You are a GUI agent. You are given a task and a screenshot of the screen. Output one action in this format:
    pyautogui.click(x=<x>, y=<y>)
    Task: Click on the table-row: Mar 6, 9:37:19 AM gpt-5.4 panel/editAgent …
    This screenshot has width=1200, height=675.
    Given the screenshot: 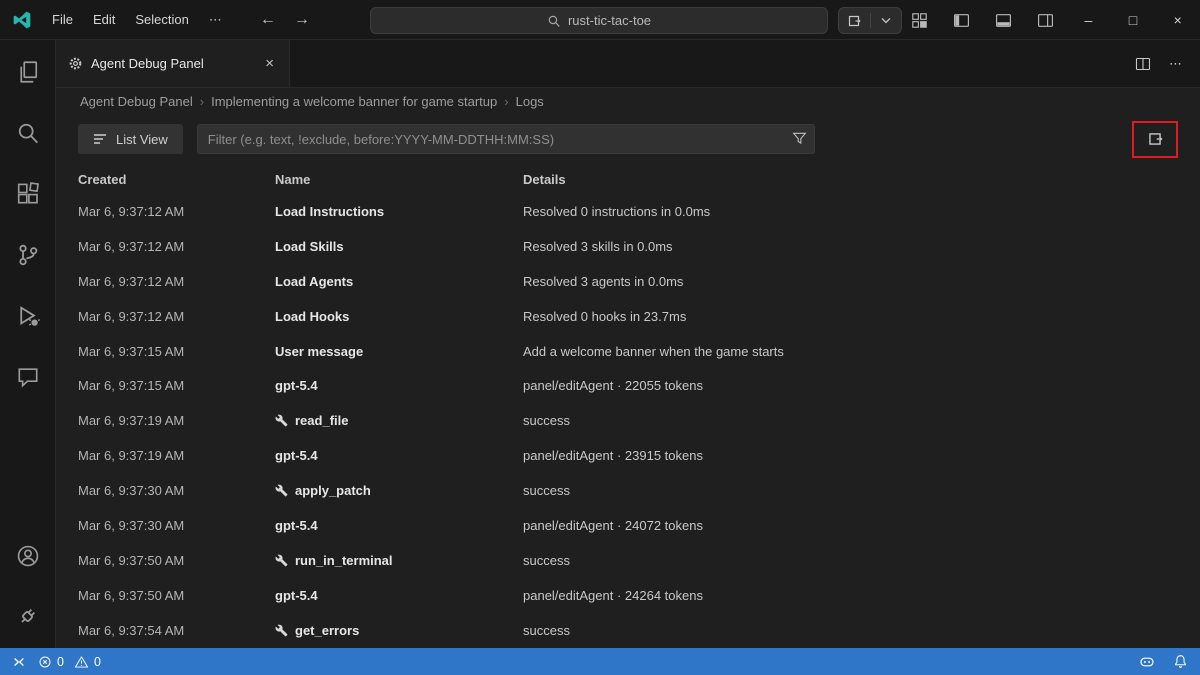 What is the action you would take?
    pyautogui.click(x=628, y=455)
    